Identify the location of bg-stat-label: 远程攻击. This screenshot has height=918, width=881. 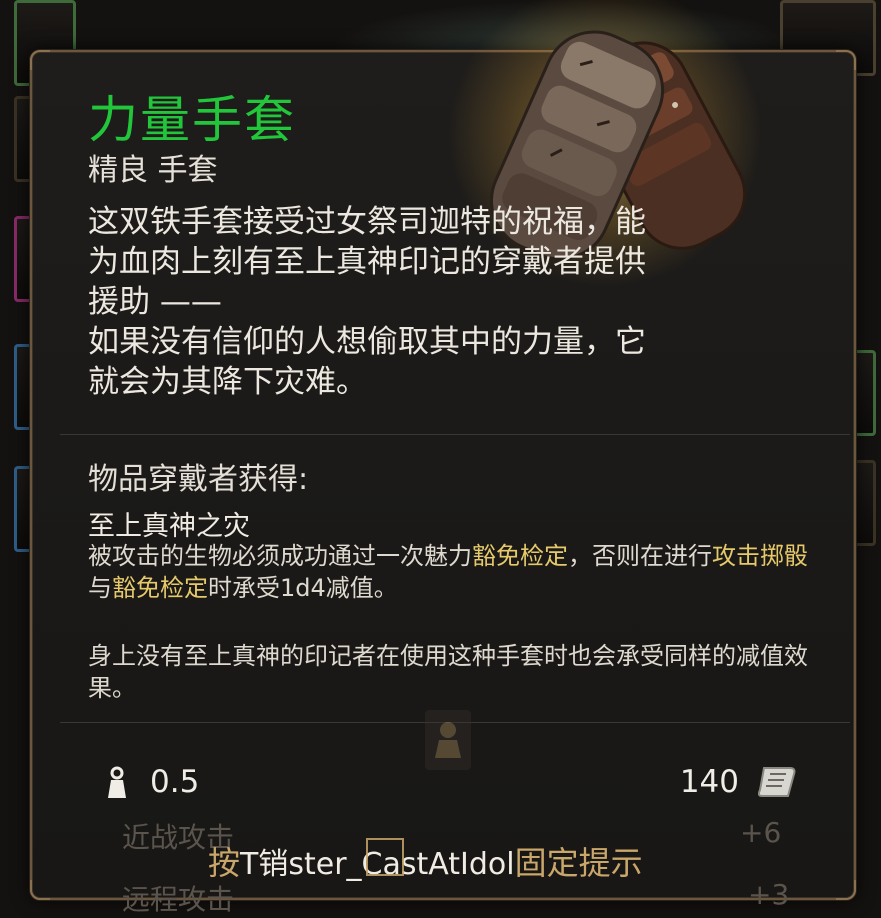
(178, 899).